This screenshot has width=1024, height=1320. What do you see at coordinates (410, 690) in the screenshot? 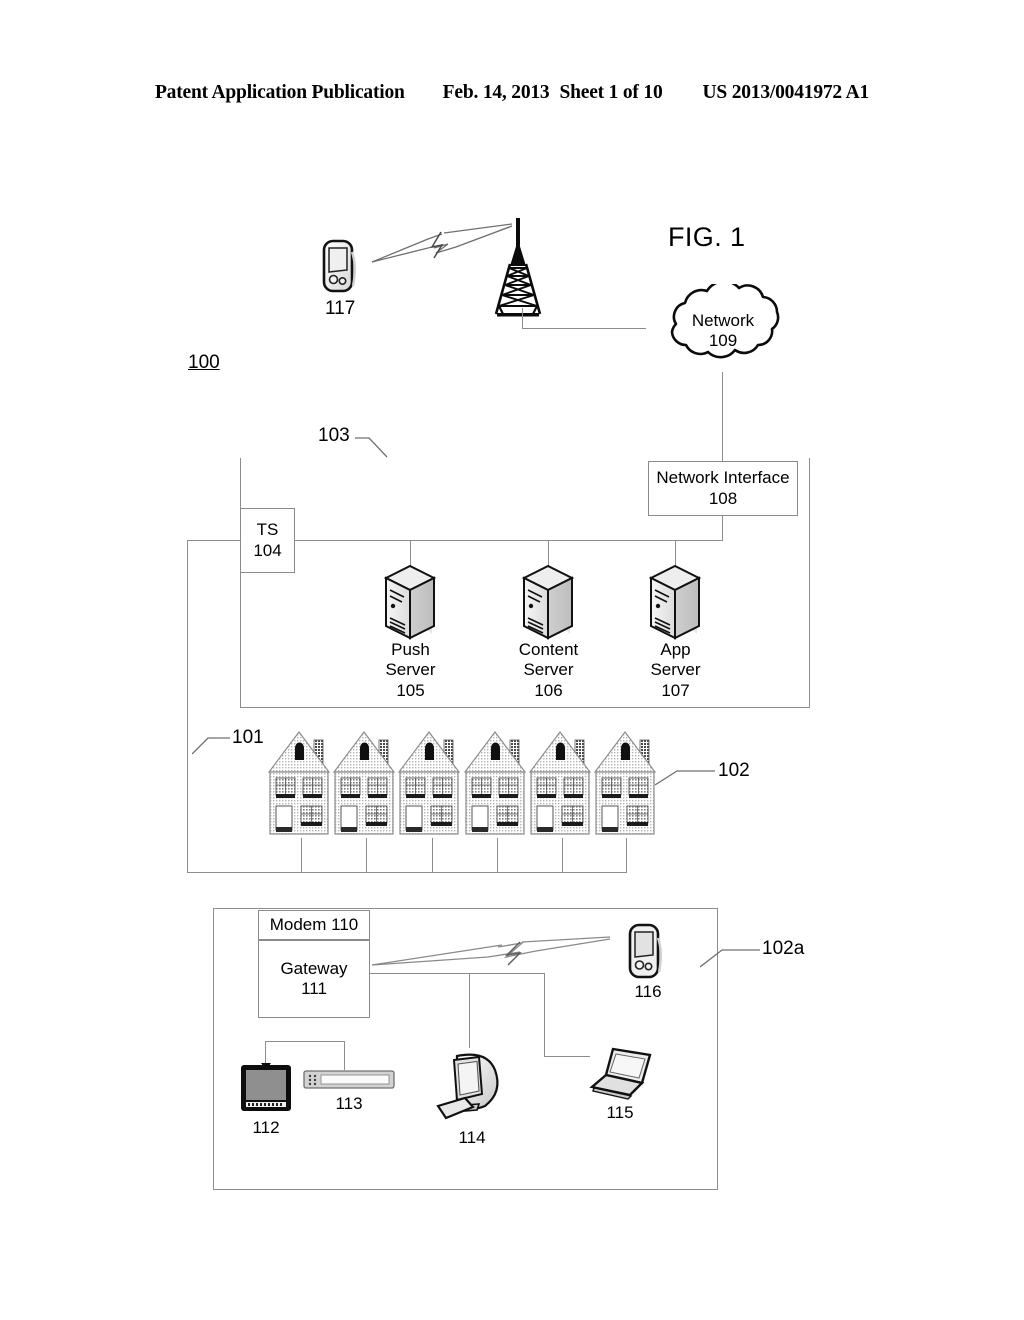
I see `push-server-ref: 105` at bounding box center [410, 690].